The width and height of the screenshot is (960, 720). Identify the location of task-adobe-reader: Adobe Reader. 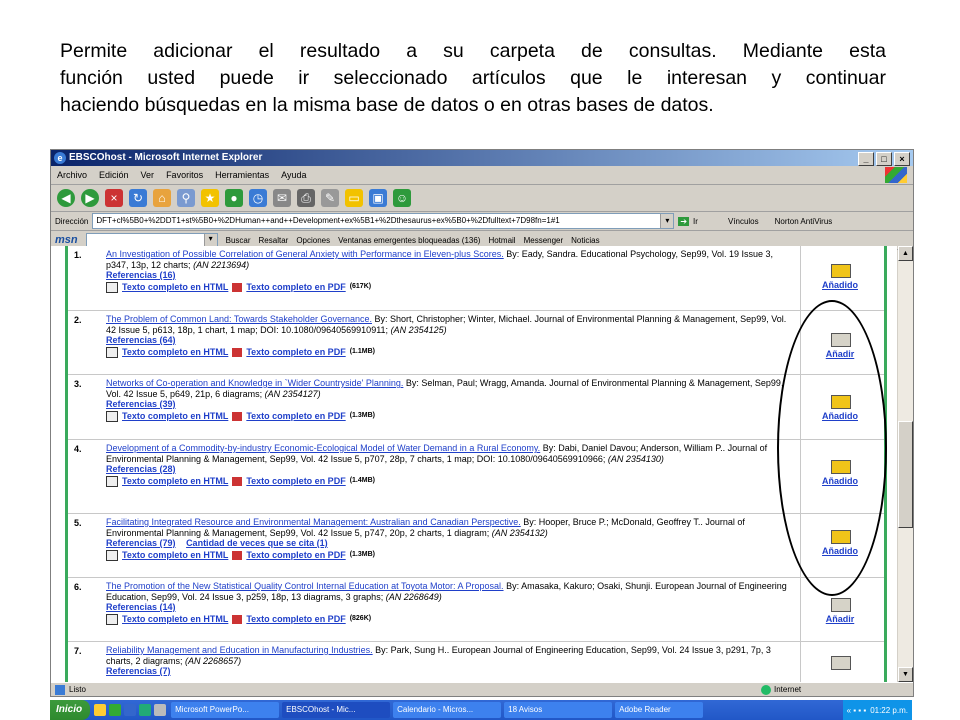
(659, 710).